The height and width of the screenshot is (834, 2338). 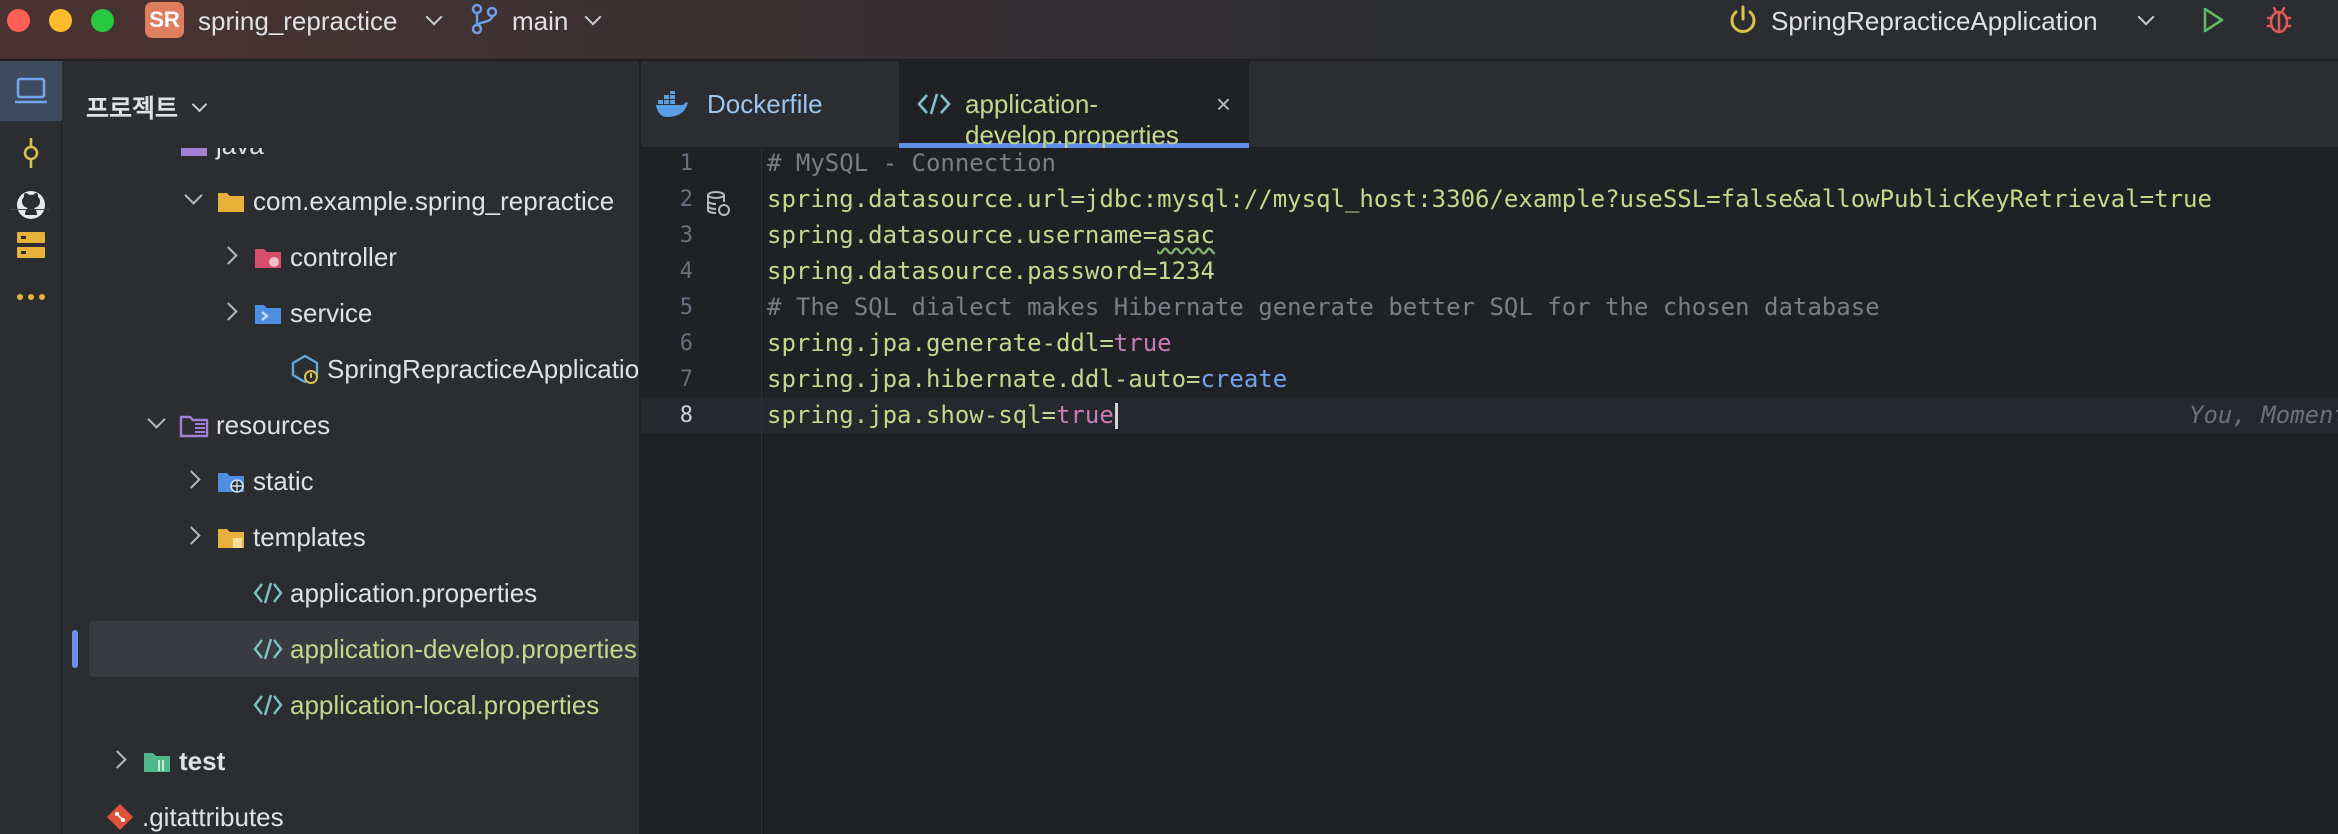 I want to click on folder-test-icon, so click(x=157, y=762).